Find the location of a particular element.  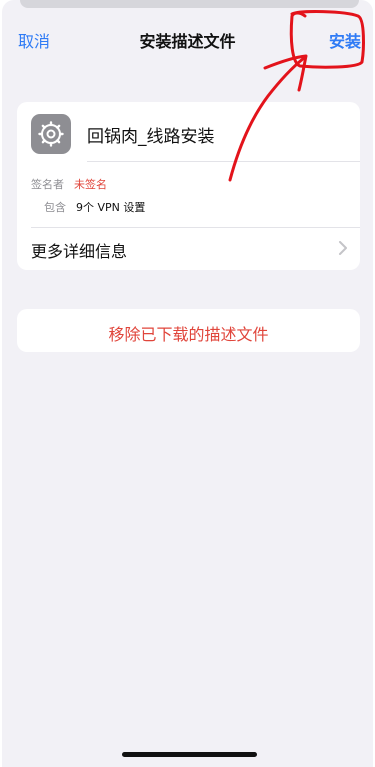

profile-name: 回锅肉_线路安装 is located at coordinates (151, 137).